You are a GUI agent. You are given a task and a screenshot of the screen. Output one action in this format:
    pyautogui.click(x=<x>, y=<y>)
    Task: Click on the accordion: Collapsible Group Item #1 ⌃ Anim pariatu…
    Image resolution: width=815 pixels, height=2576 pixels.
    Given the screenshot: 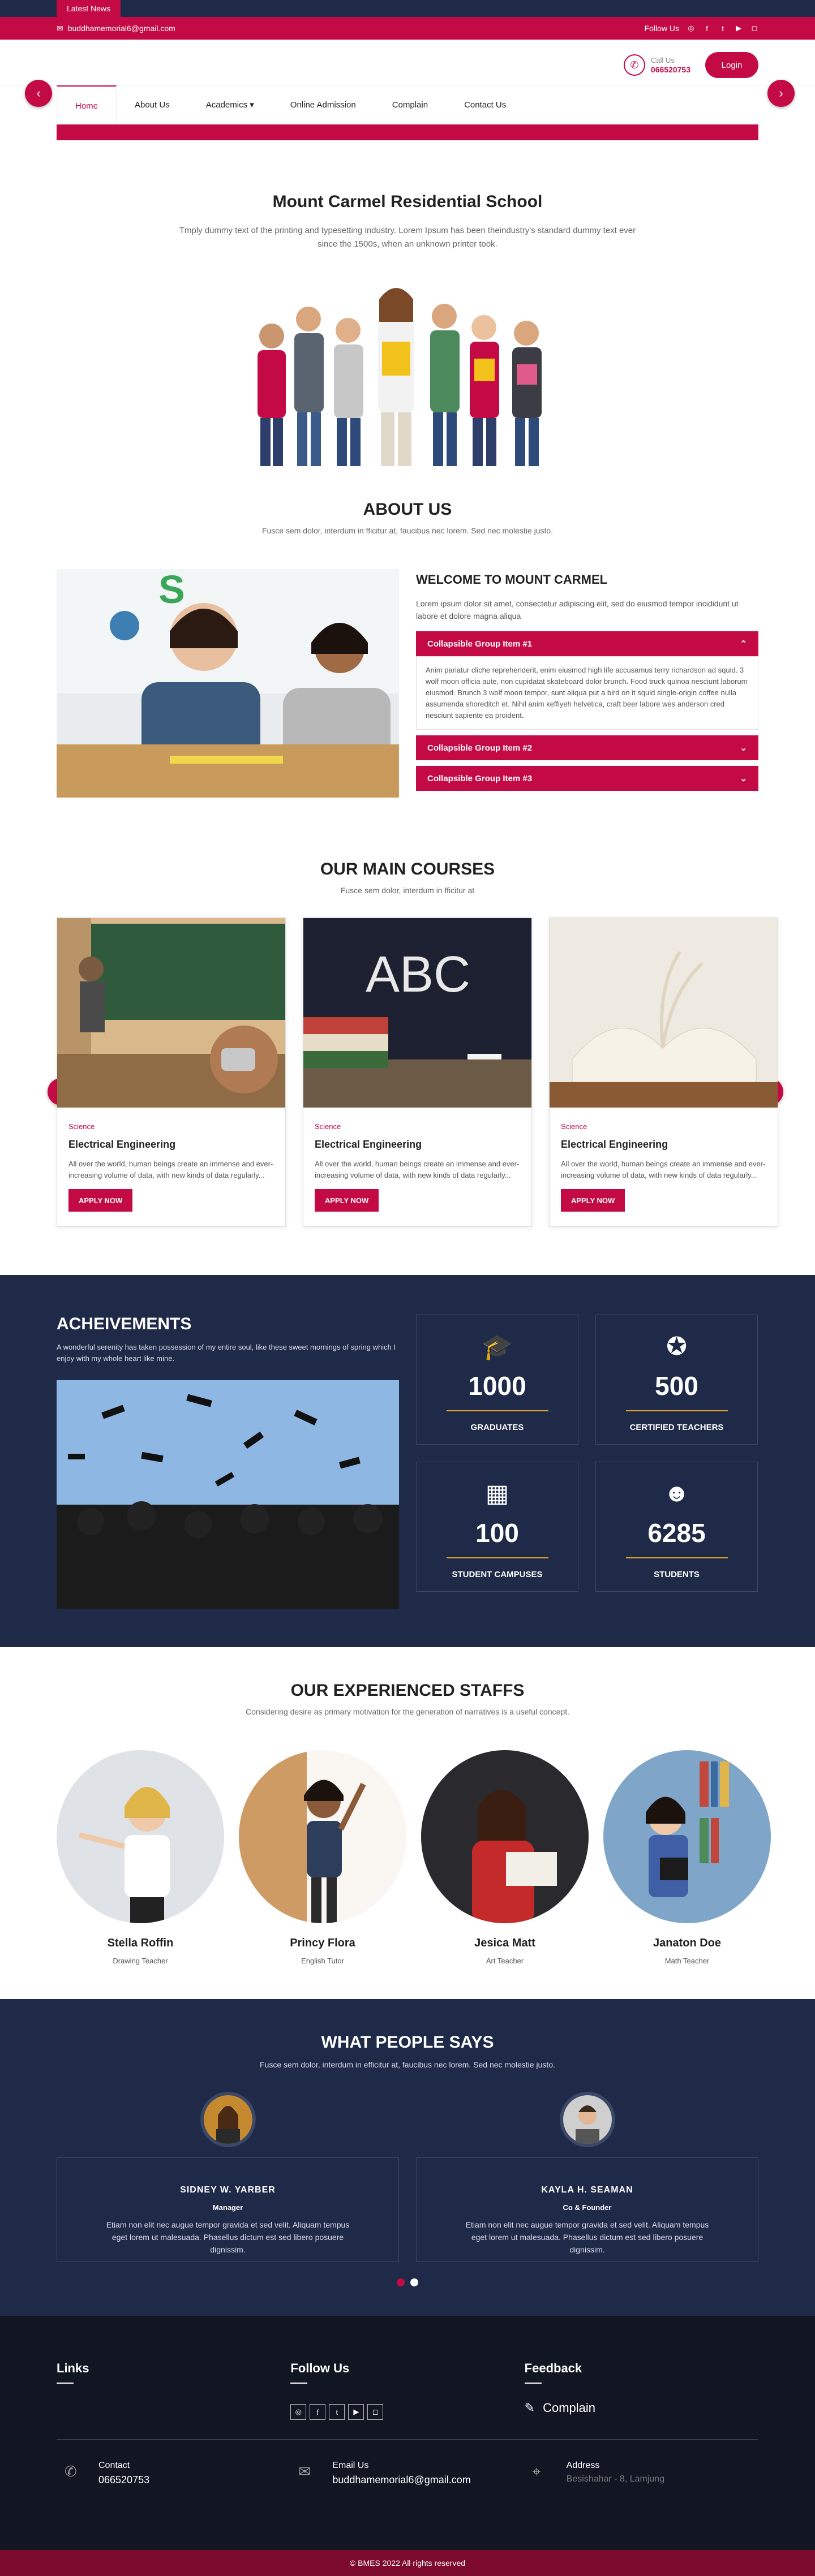 What is the action you would take?
    pyautogui.click(x=587, y=711)
    